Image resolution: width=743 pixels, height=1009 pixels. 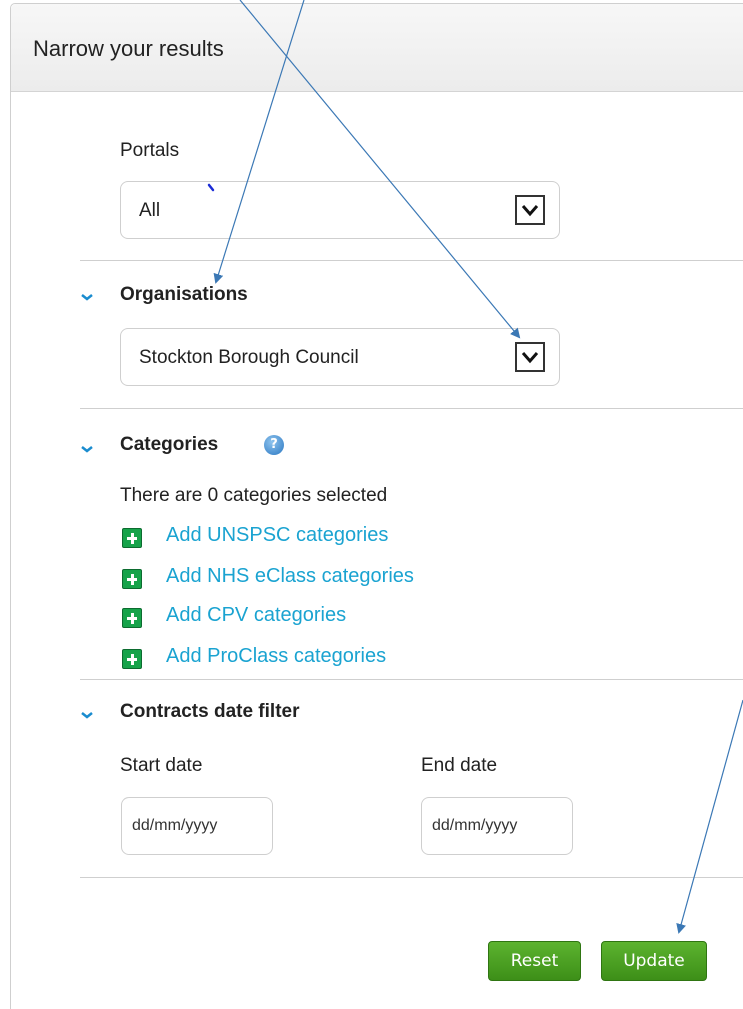 I want to click on add-nhs-eclass-categories-text: Add NHS eClass categories, so click(x=290, y=576).